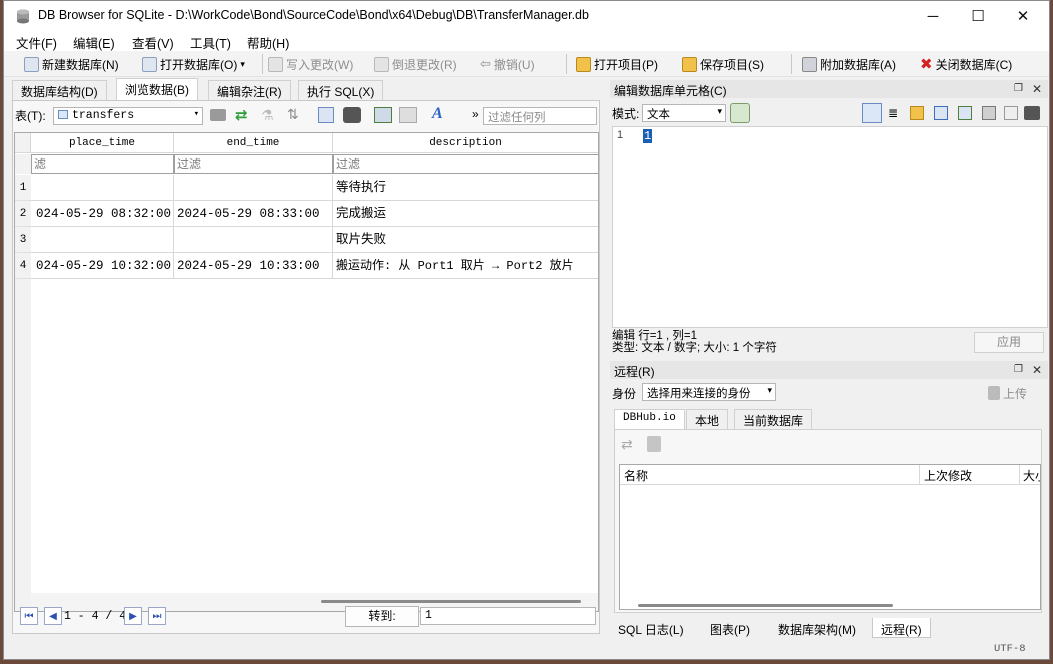 This screenshot has width=1053, height=664. What do you see at coordinates (153, 42) in the screenshot?
I see `menu-view: 查看(V)` at bounding box center [153, 42].